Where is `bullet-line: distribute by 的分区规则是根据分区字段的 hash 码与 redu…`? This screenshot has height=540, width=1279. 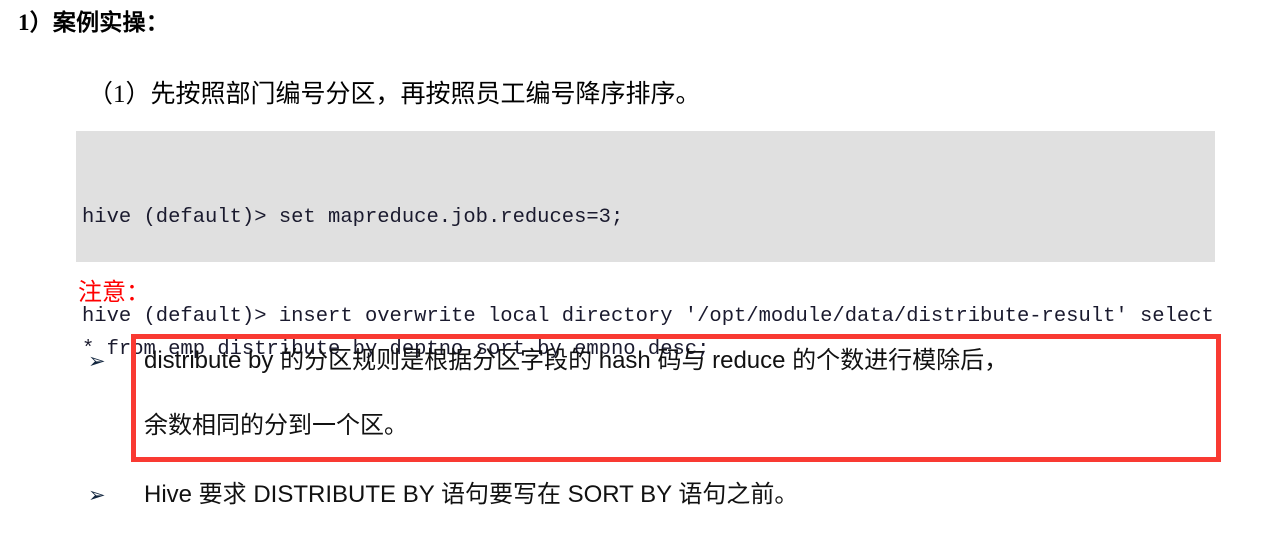
bullet-line: distribute by 的分区规则是根据分区字段的 hash 码与 redu… is located at coordinates (576, 360).